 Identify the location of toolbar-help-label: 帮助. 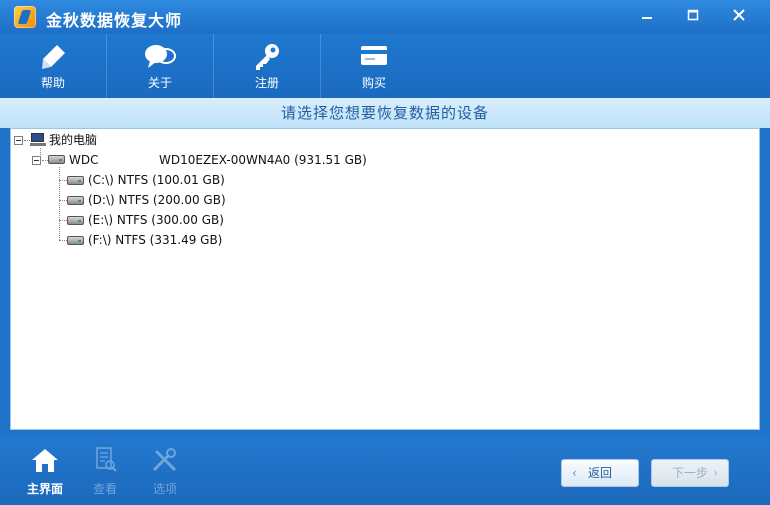
(52, 83).